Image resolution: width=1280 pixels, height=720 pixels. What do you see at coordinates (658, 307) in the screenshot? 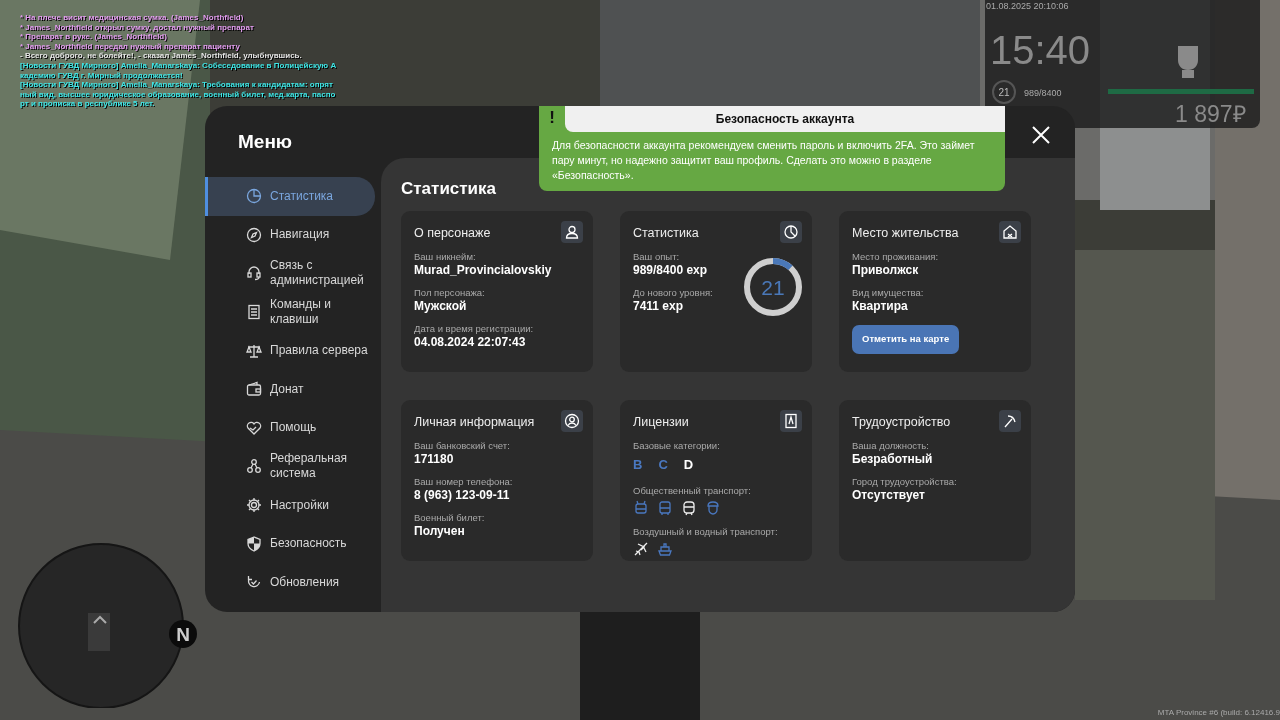
I see `field-value: 7411 exp` at bounding box center [658, 307].